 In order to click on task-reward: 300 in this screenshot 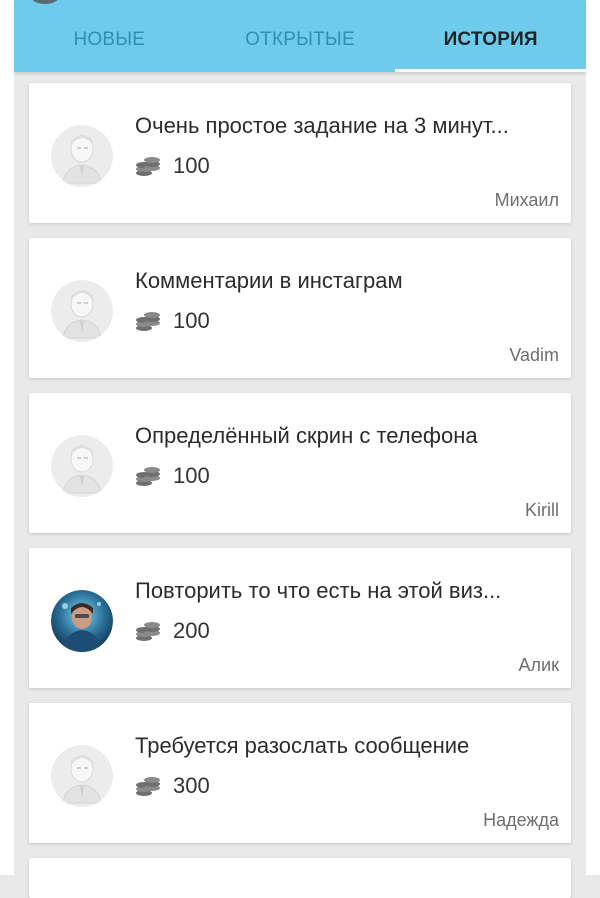, I will do `click(172, 786)`.